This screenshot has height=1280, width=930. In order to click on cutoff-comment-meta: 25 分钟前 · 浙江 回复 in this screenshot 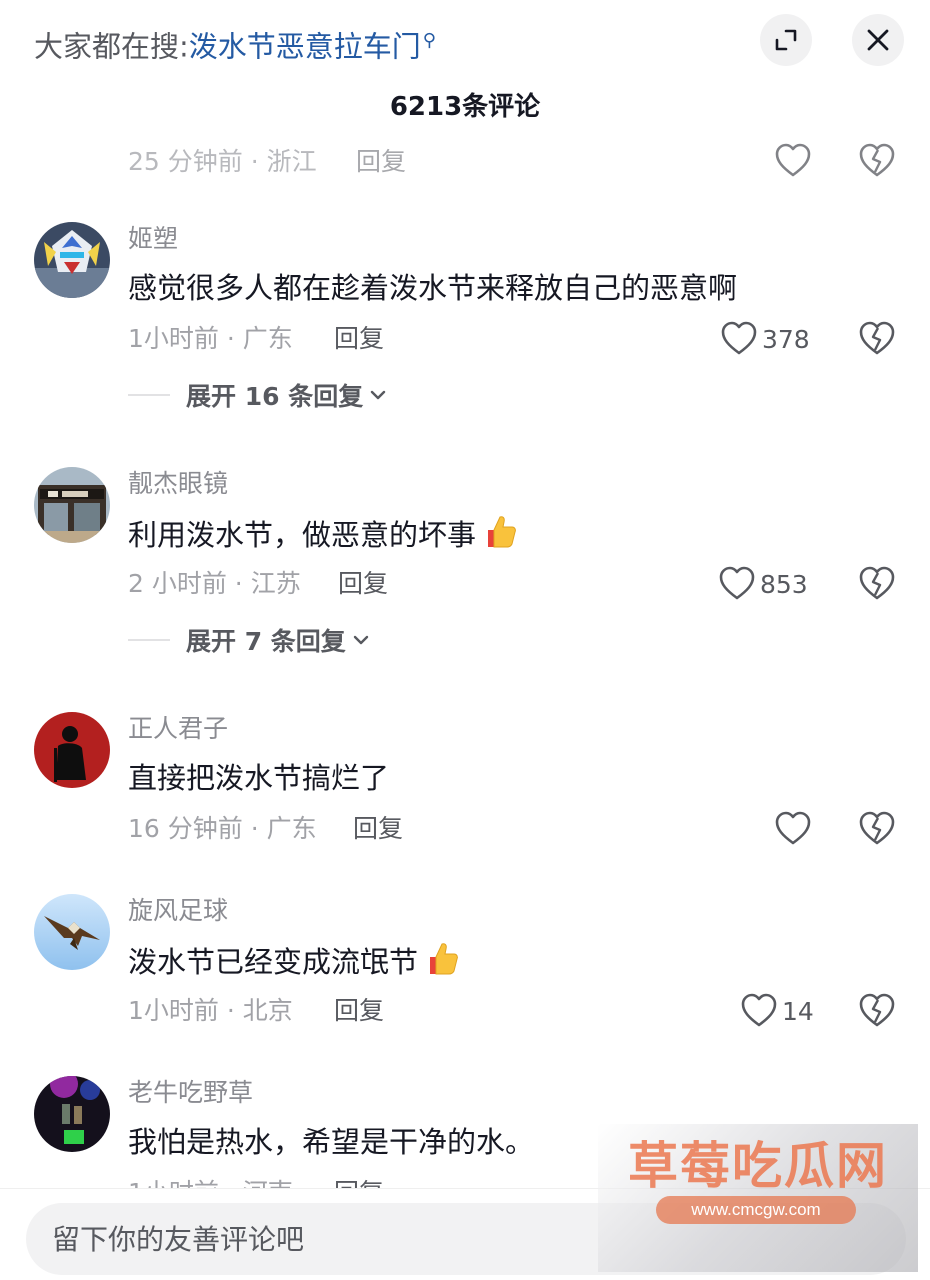, I will do `click(465, 160)`.